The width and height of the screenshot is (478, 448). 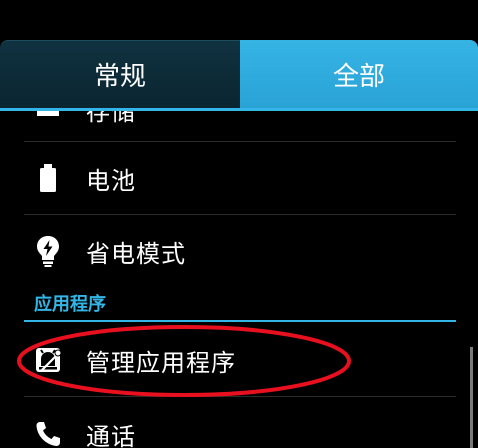 What do you see at coordinates (70, 304) in the screenshot?
I see `section-title-applications: 应用程序` at bounding box center [70, 304].